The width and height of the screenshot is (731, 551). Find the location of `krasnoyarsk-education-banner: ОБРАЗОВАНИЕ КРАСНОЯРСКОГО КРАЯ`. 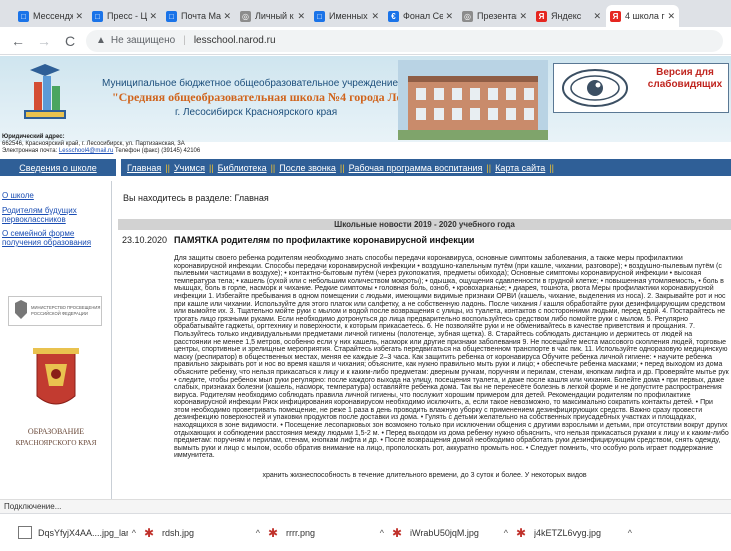

krasnoyarsk-education-banner: ОБРАЗОВАНИЕ КРАСНОЯРСКОГО КРАЯ is located at coordinates (56, 405).